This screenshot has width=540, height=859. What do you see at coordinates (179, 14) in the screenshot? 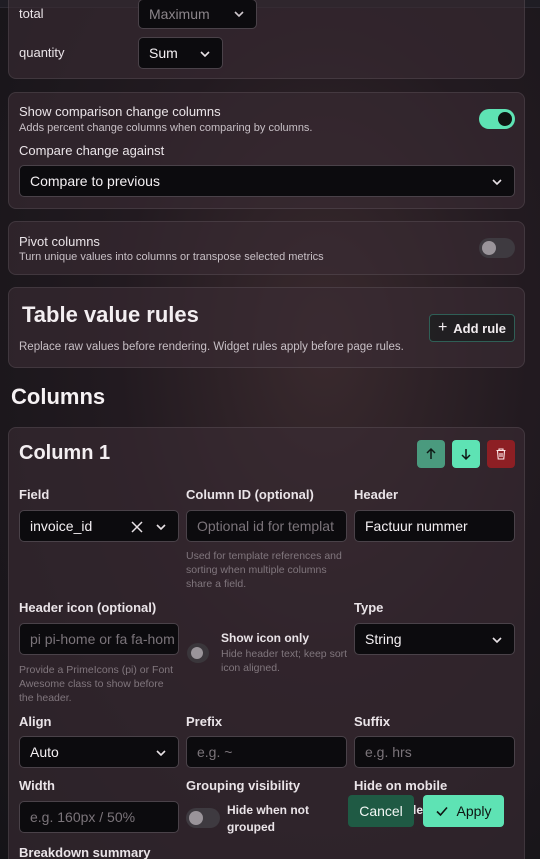
I see `total-aggregation-value: Maximum` at bounding box center [179, 14].